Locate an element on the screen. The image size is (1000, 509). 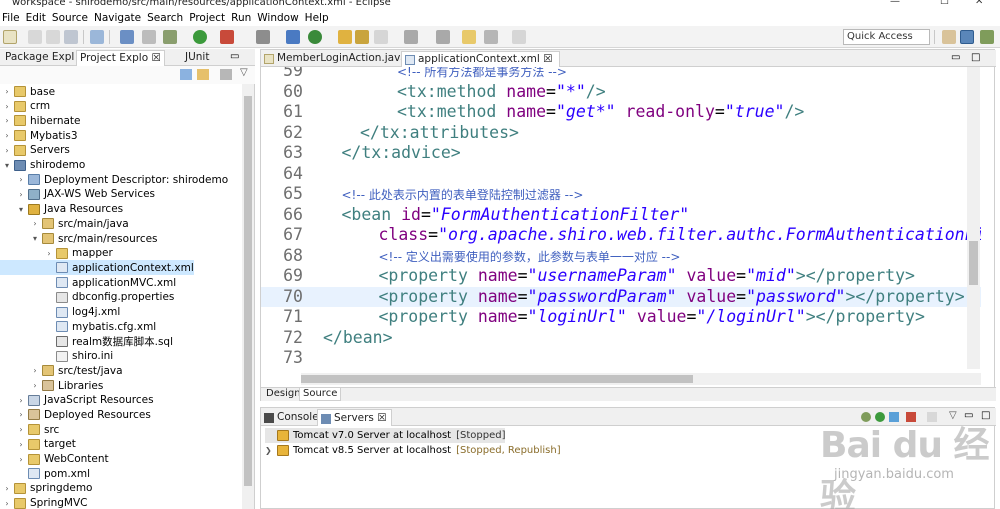
tree-item: › target is located at coordinates (38, 444).